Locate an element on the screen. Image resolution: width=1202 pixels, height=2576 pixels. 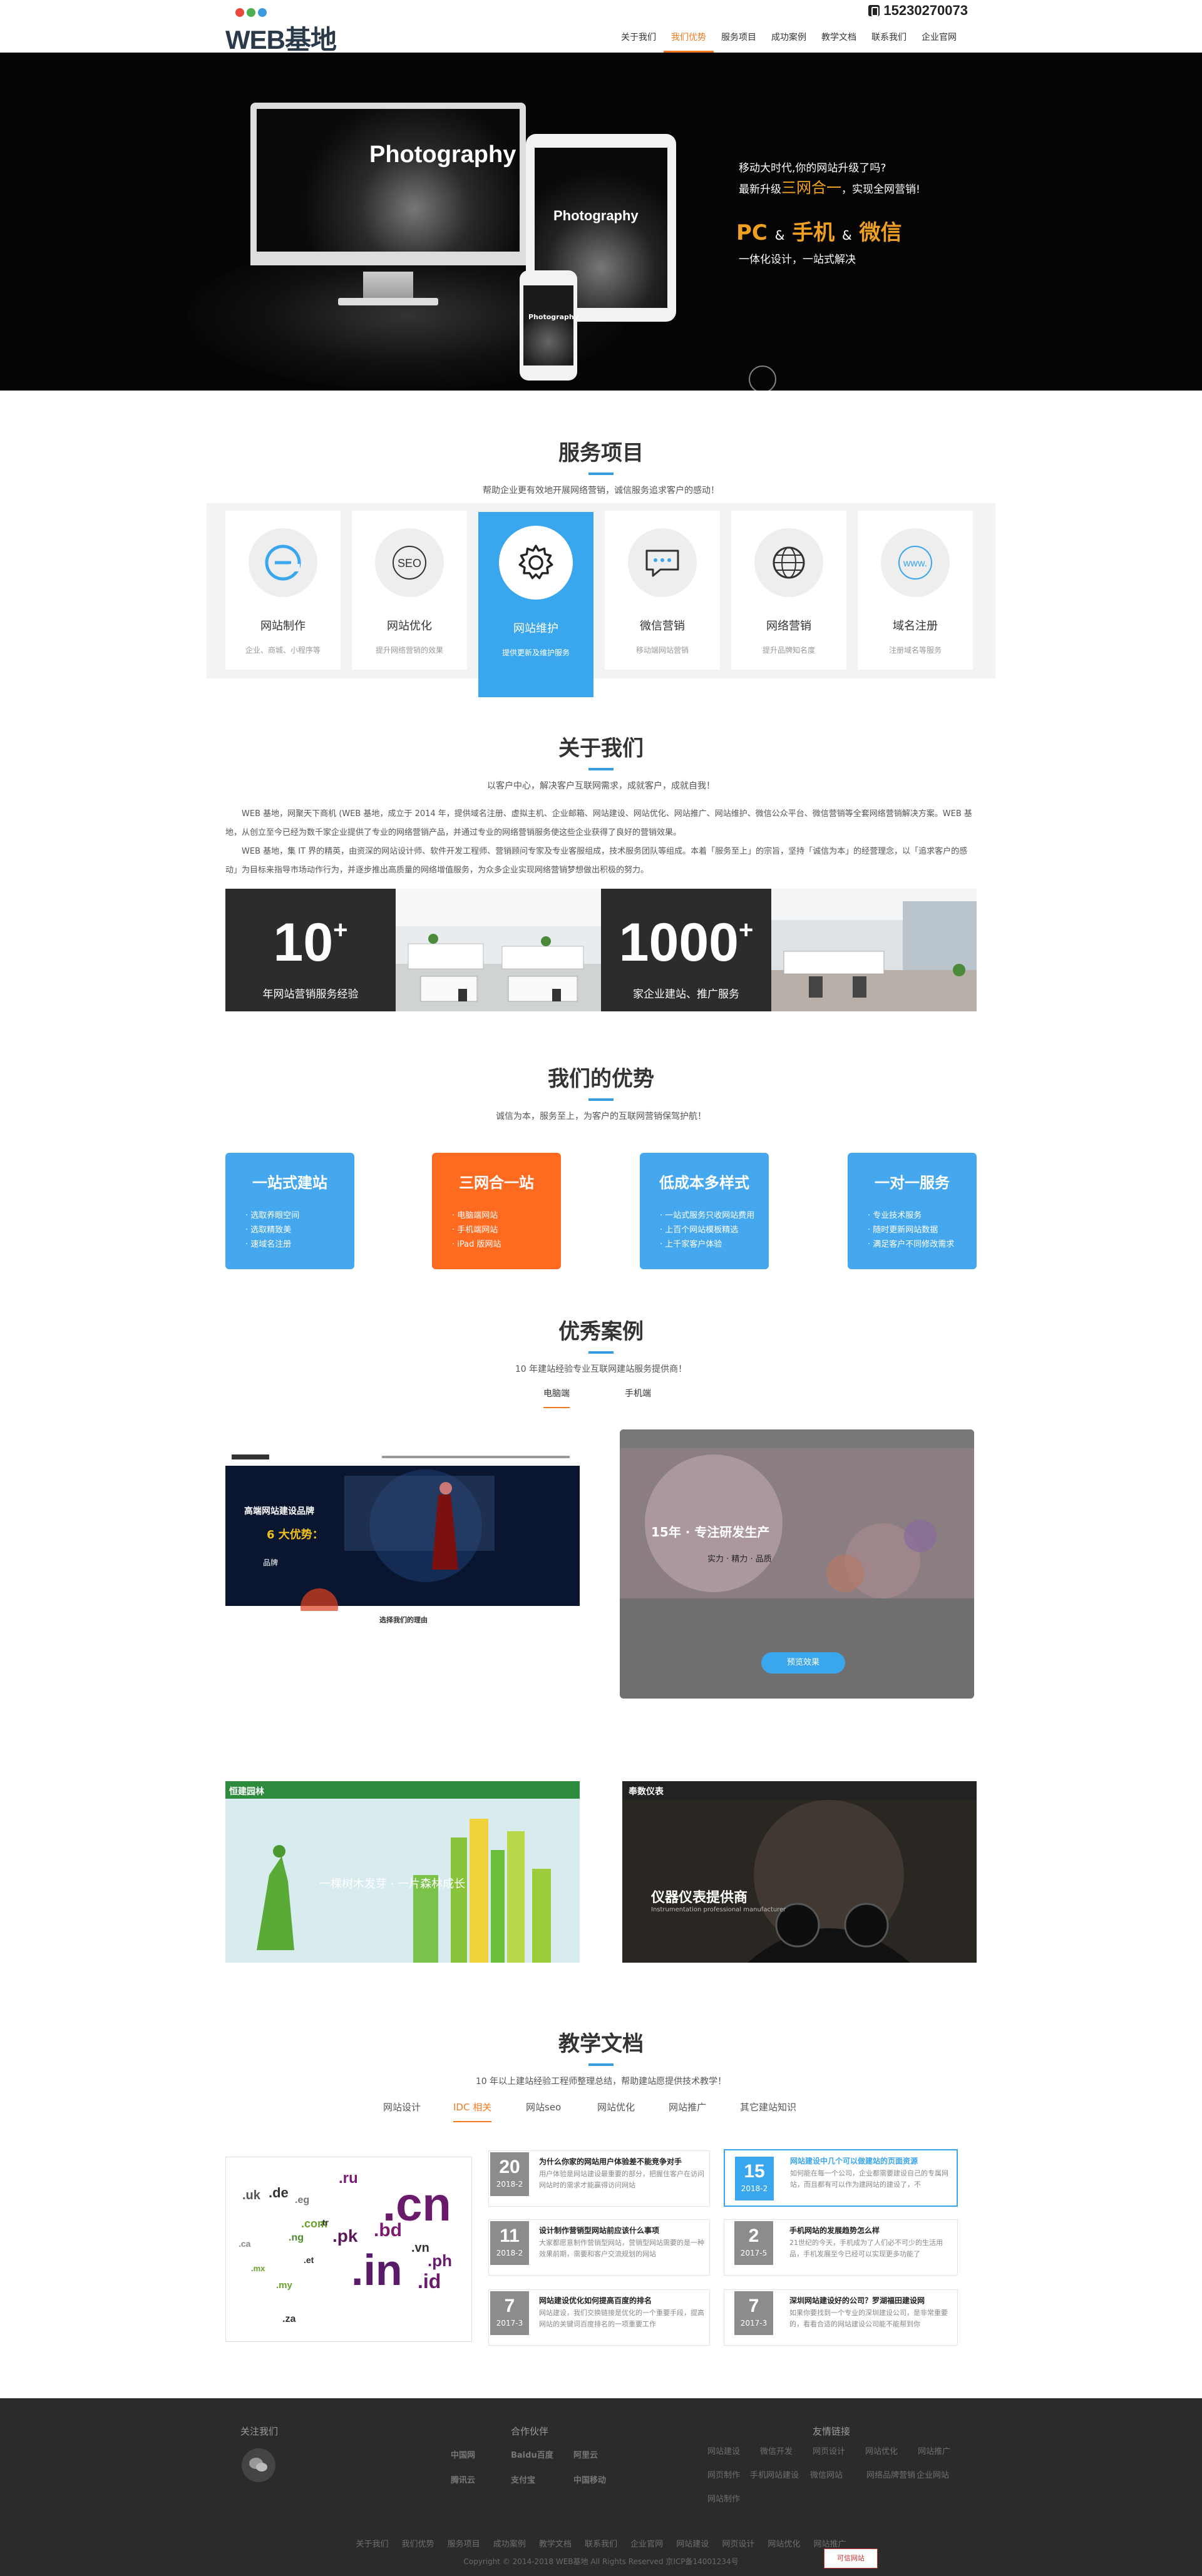
news-title: 网站建设中几个可以做建站的页面资源 is located at coordinates (854, 2161).